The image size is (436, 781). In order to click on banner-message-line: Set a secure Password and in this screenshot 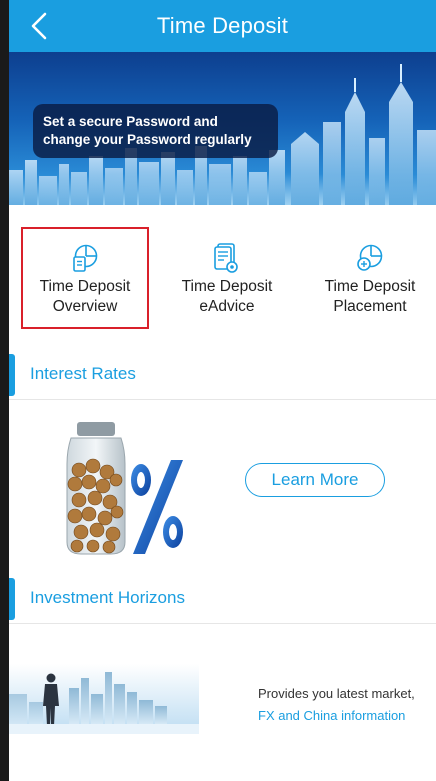, I will do `click(130, 121)`.